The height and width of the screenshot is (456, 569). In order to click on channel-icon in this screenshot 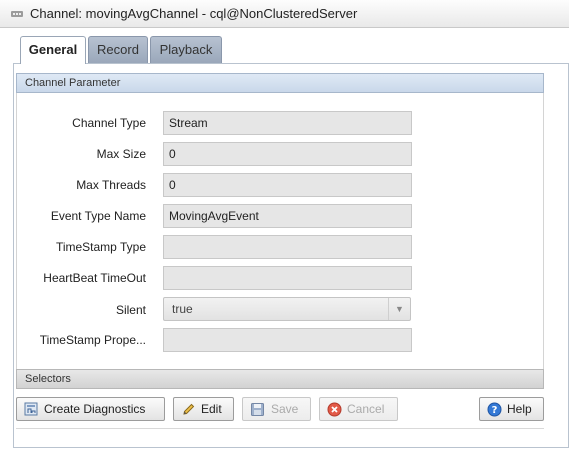, I will do `click(17, 14)`.